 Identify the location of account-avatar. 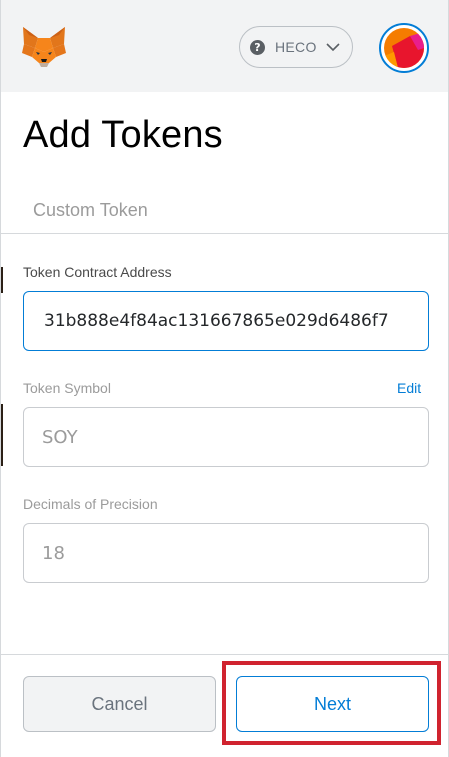
(404, 48).